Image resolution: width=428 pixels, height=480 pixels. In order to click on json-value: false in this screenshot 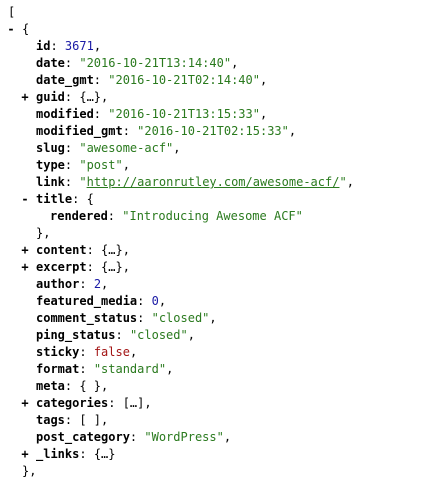, I will do `click(111, 352)`.